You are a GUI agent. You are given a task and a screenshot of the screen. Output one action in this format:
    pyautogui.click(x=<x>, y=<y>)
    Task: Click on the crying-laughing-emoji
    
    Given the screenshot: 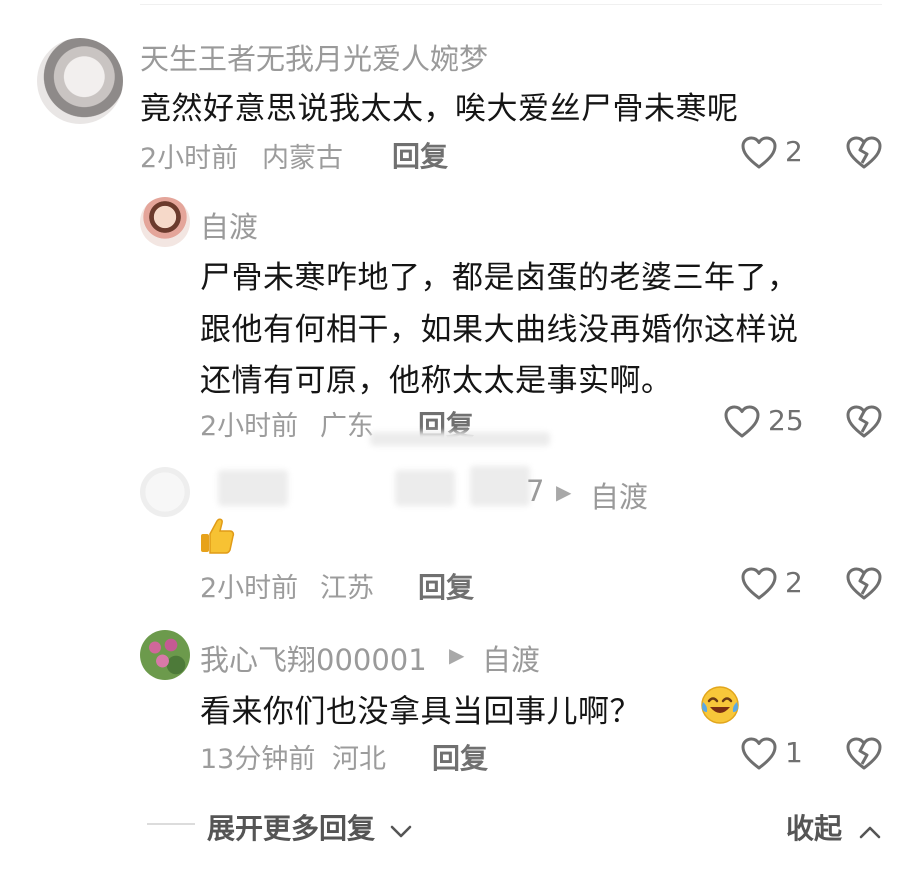 What is the action you would take?
    pyautogui.click(x=720, y=704)
    